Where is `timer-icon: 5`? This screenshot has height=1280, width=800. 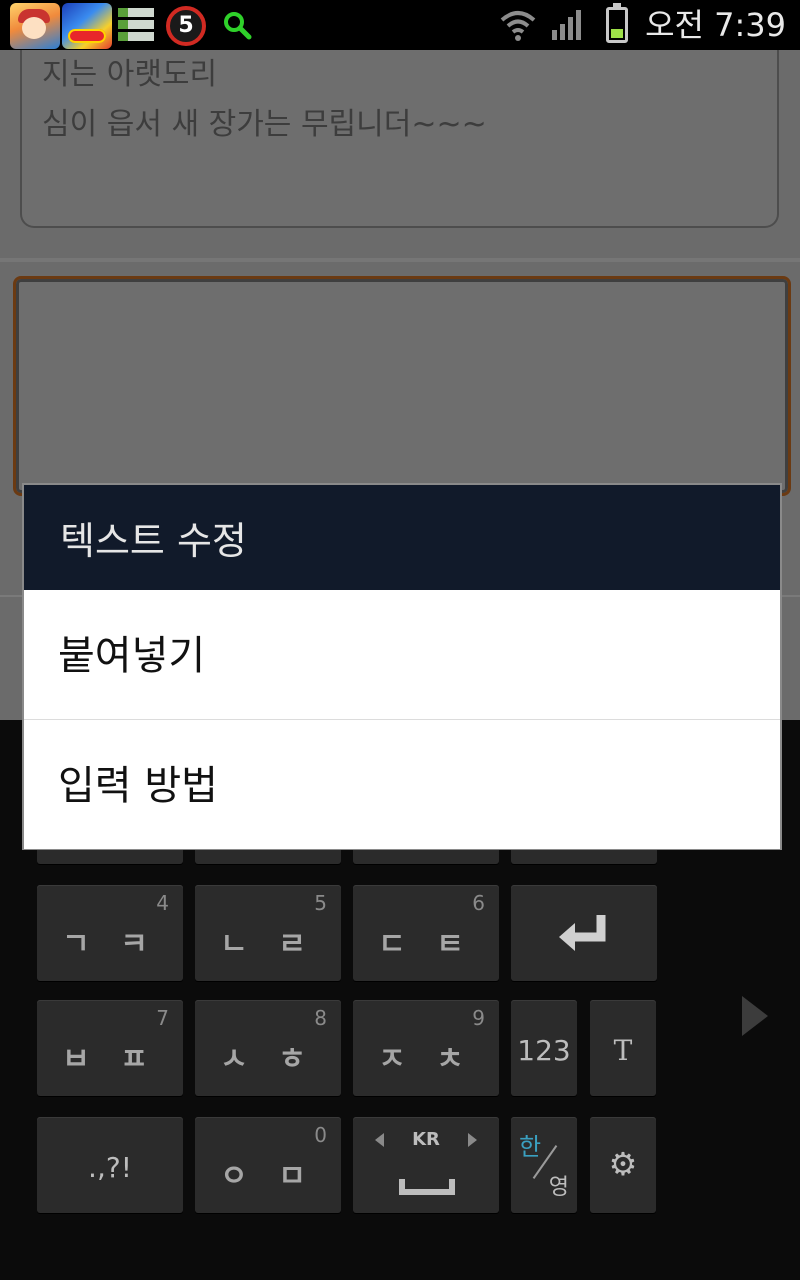 timer-icon: 5 is located at coordinates (186, 26).